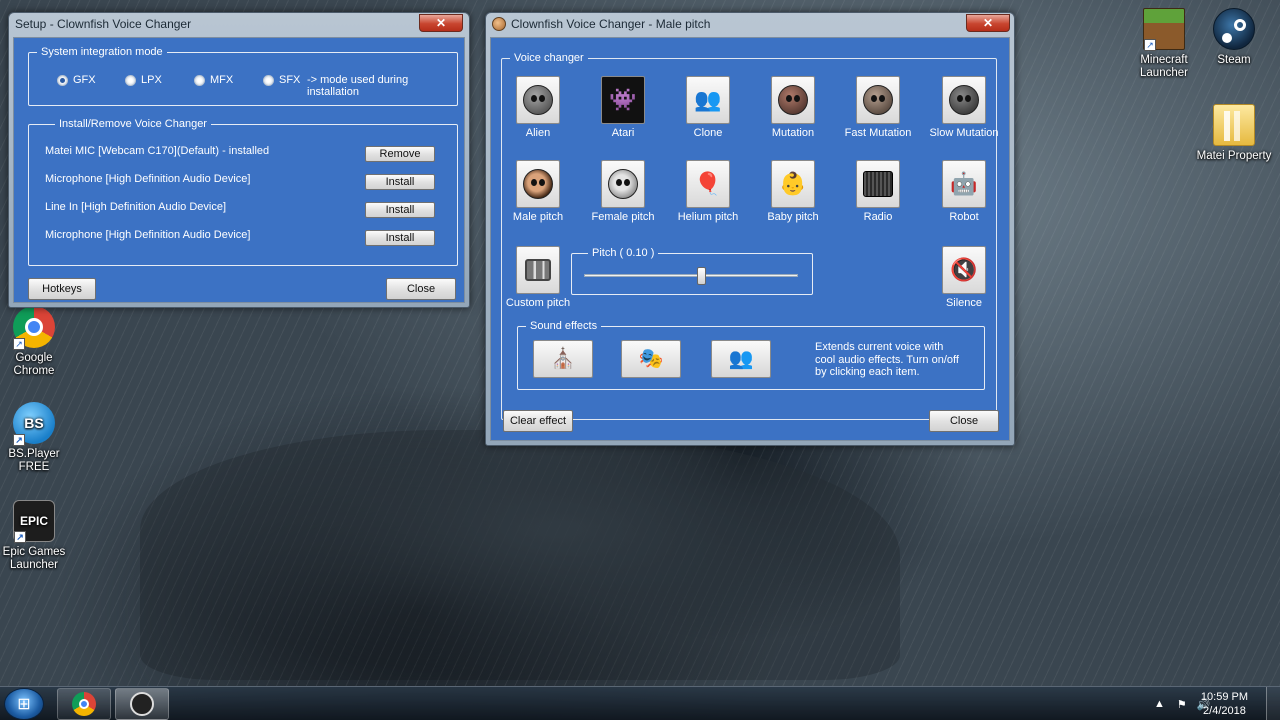  What do you see at coordinates (564, 326) in the screenshot?
I see `sound-effects-title: Sound effects` at bounding box center [564, 326].